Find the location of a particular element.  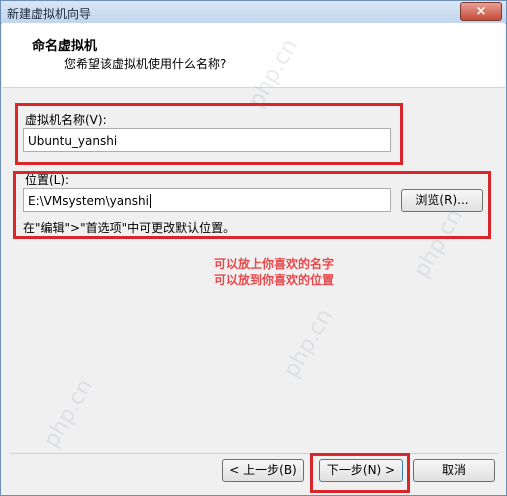

page-title: 命名虚拟机 is located at coordinates (65, 46).